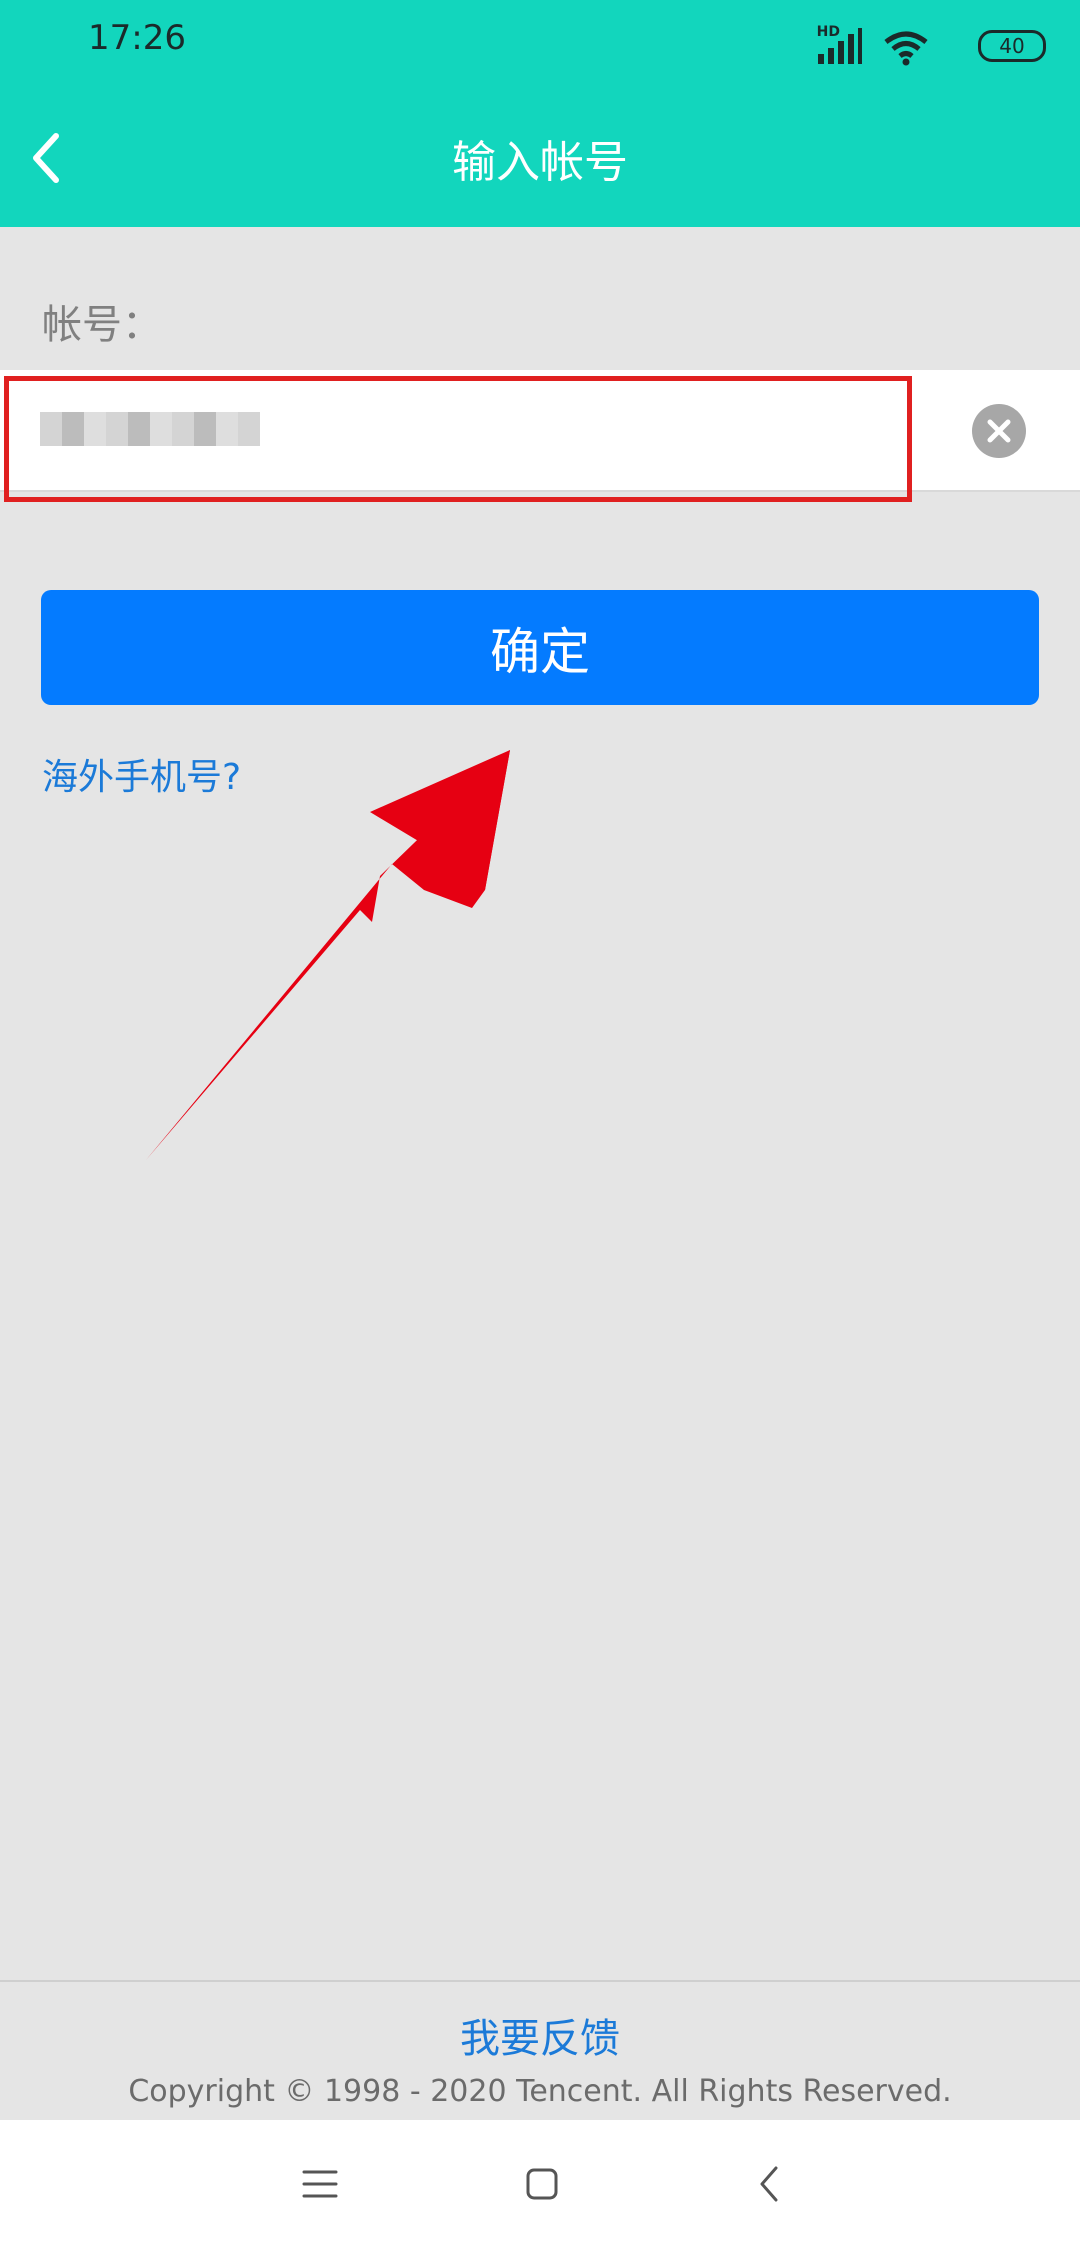 This screenshot has width=1080, height=2248. What do you see at coordinates (328, 955) in the screenshot?
I see `annotation-arrow-icon` at bounding box center [328, 955].